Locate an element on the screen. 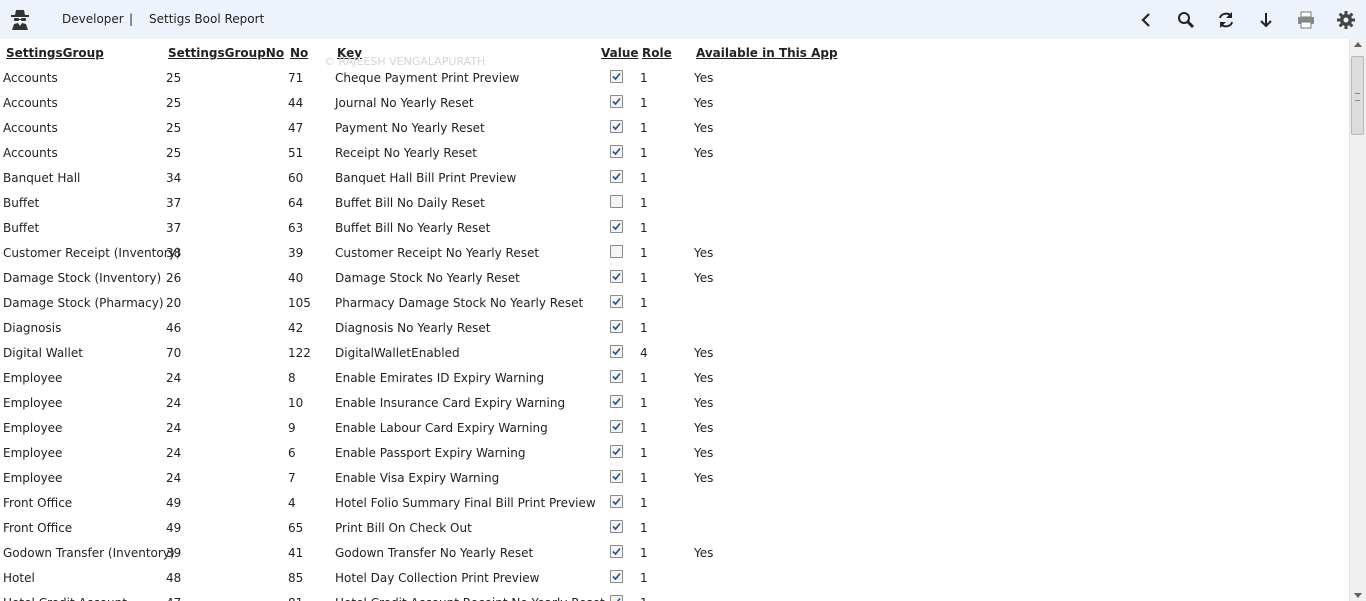  cell-no: 63 is located at coordinates (296, 228).